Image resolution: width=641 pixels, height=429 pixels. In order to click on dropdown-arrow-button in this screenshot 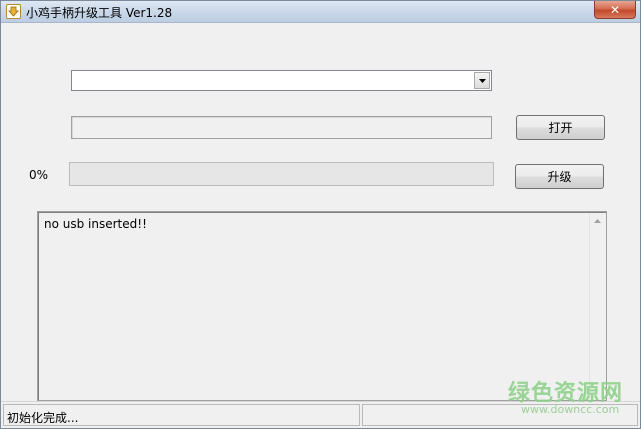, I will do `click(482, 80)`.